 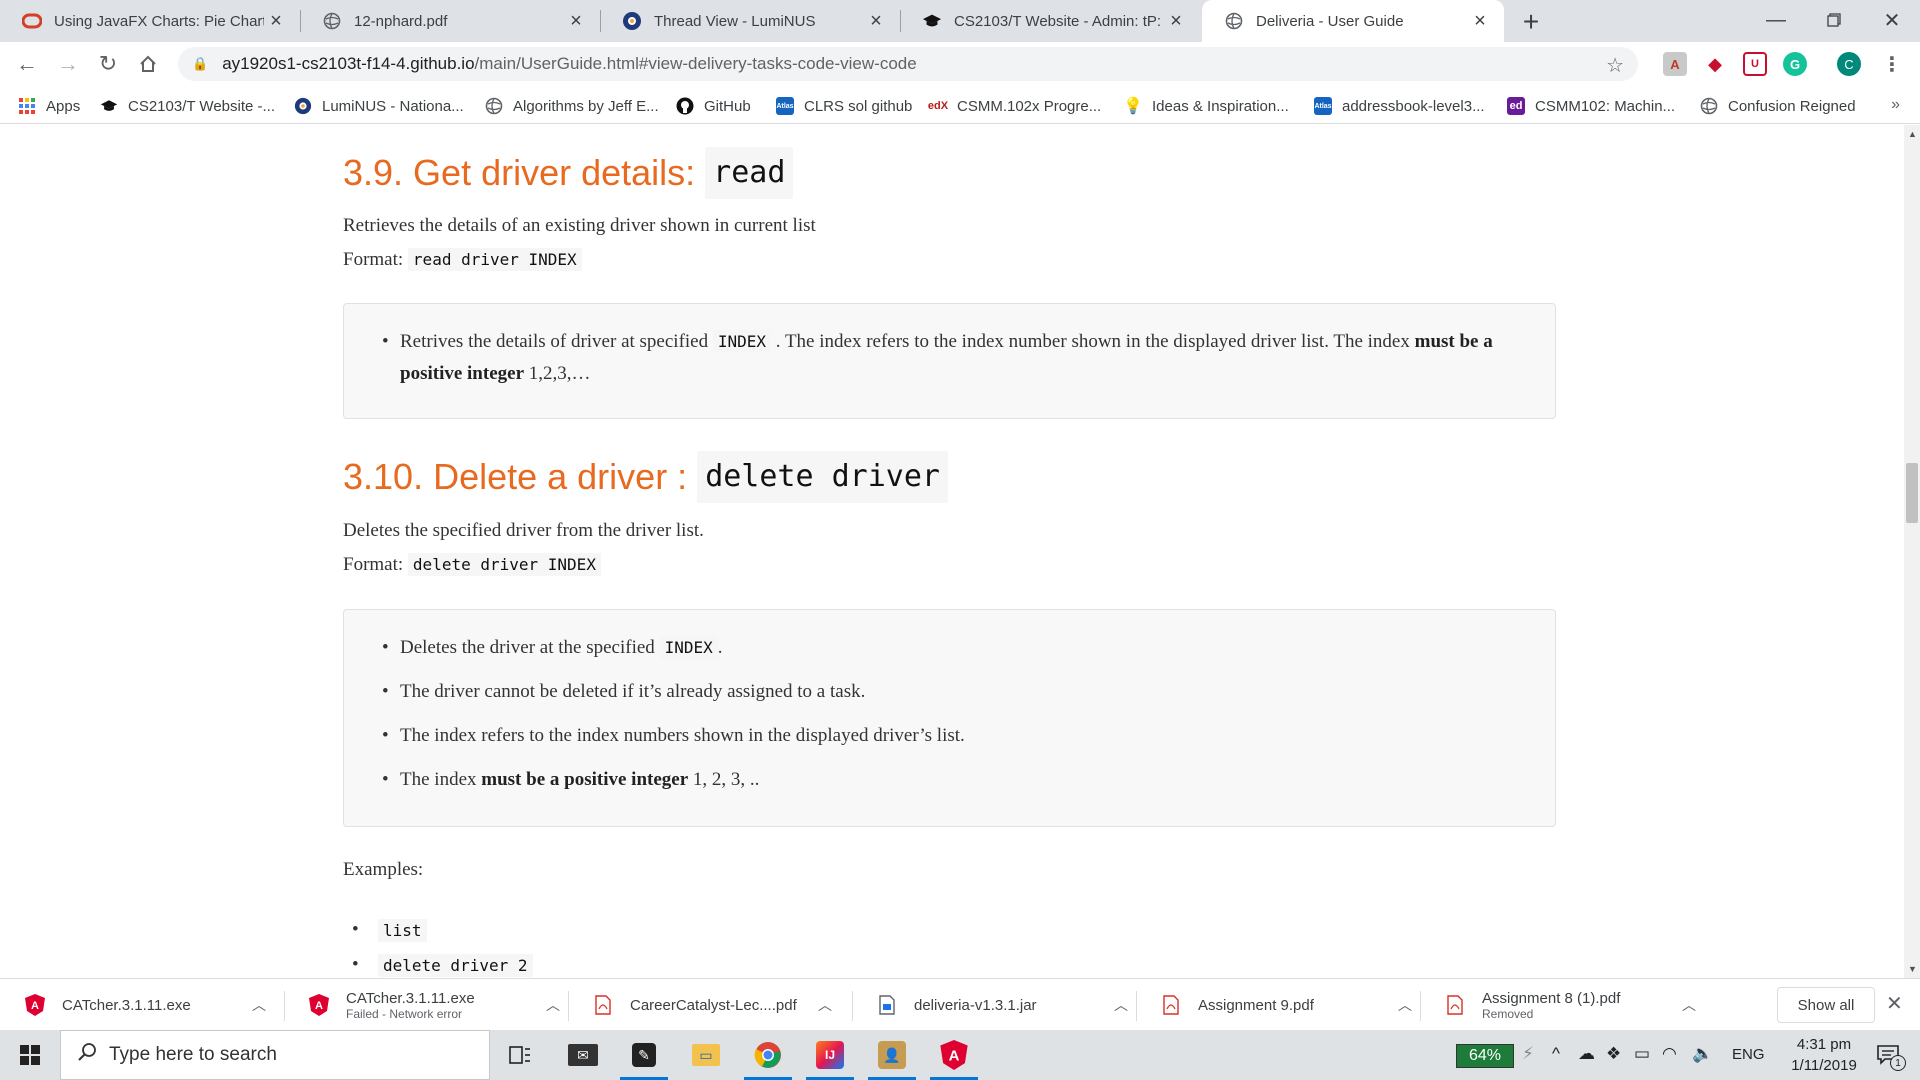 I want to click on new-tab-plus-icon: +, so click(x=1531, y=22).